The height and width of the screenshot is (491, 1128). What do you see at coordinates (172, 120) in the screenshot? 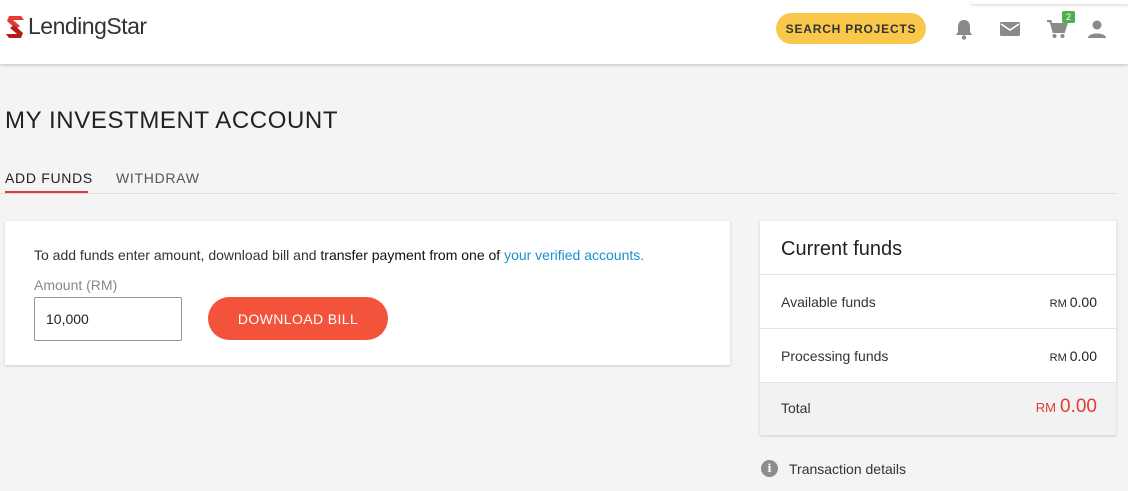
I see `page-title: MY INVESTMENT ACCOUNT` at bounding box center [172, 120].